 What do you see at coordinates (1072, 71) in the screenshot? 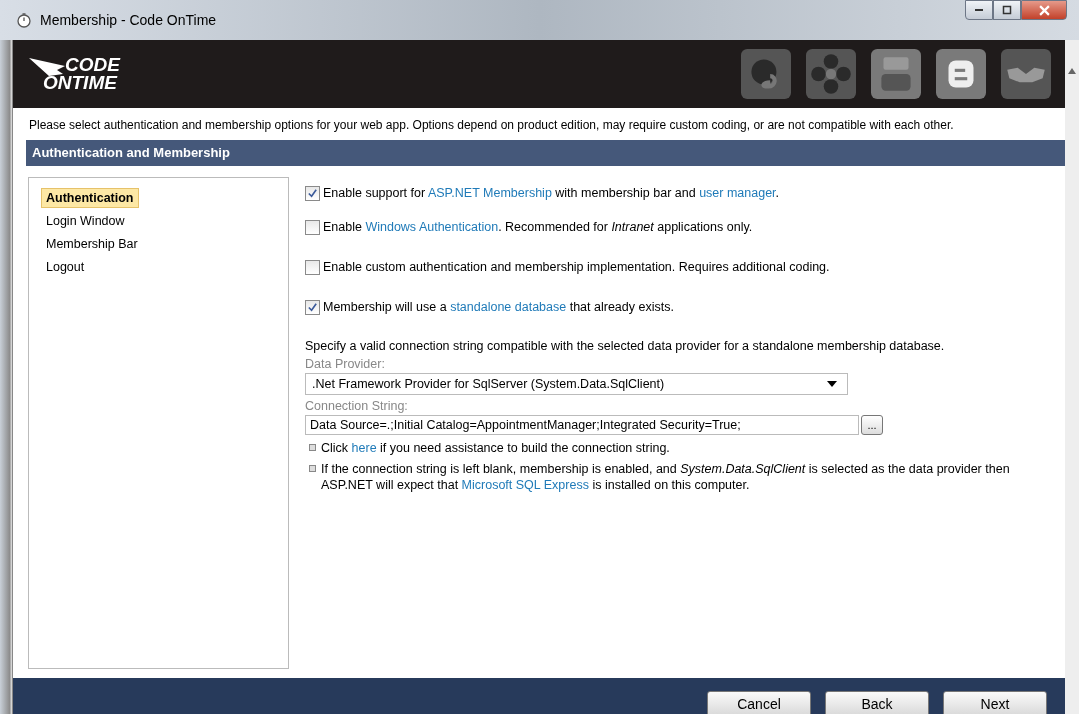
I see `scroll-up-icon` at bounding box center [1072, 71].